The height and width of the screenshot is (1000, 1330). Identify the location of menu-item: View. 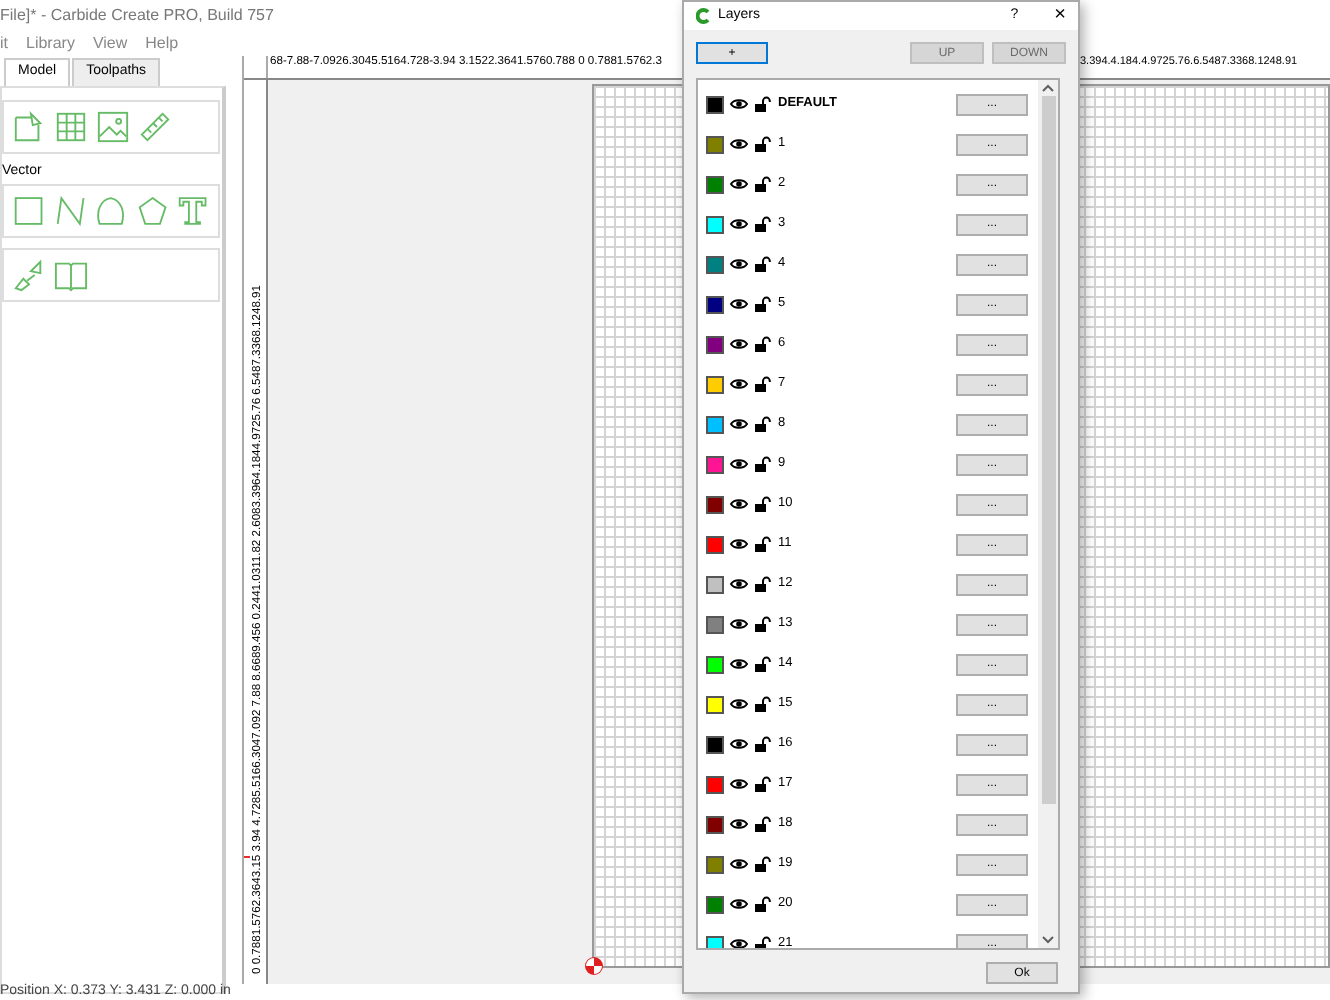
(110, 44).